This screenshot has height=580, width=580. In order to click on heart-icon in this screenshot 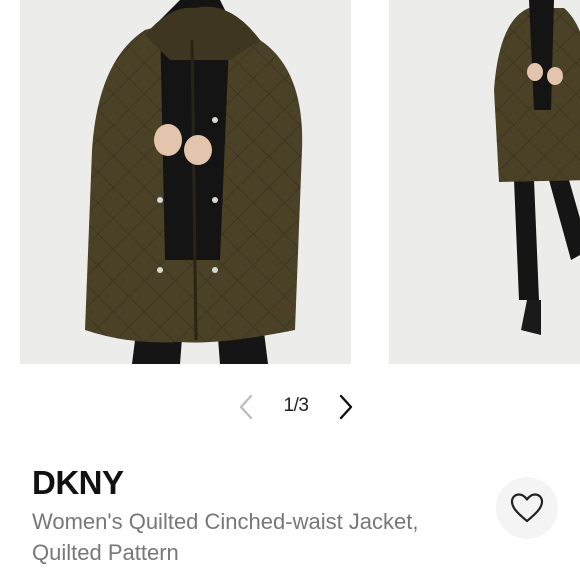, I will do `click(527, 508)`.